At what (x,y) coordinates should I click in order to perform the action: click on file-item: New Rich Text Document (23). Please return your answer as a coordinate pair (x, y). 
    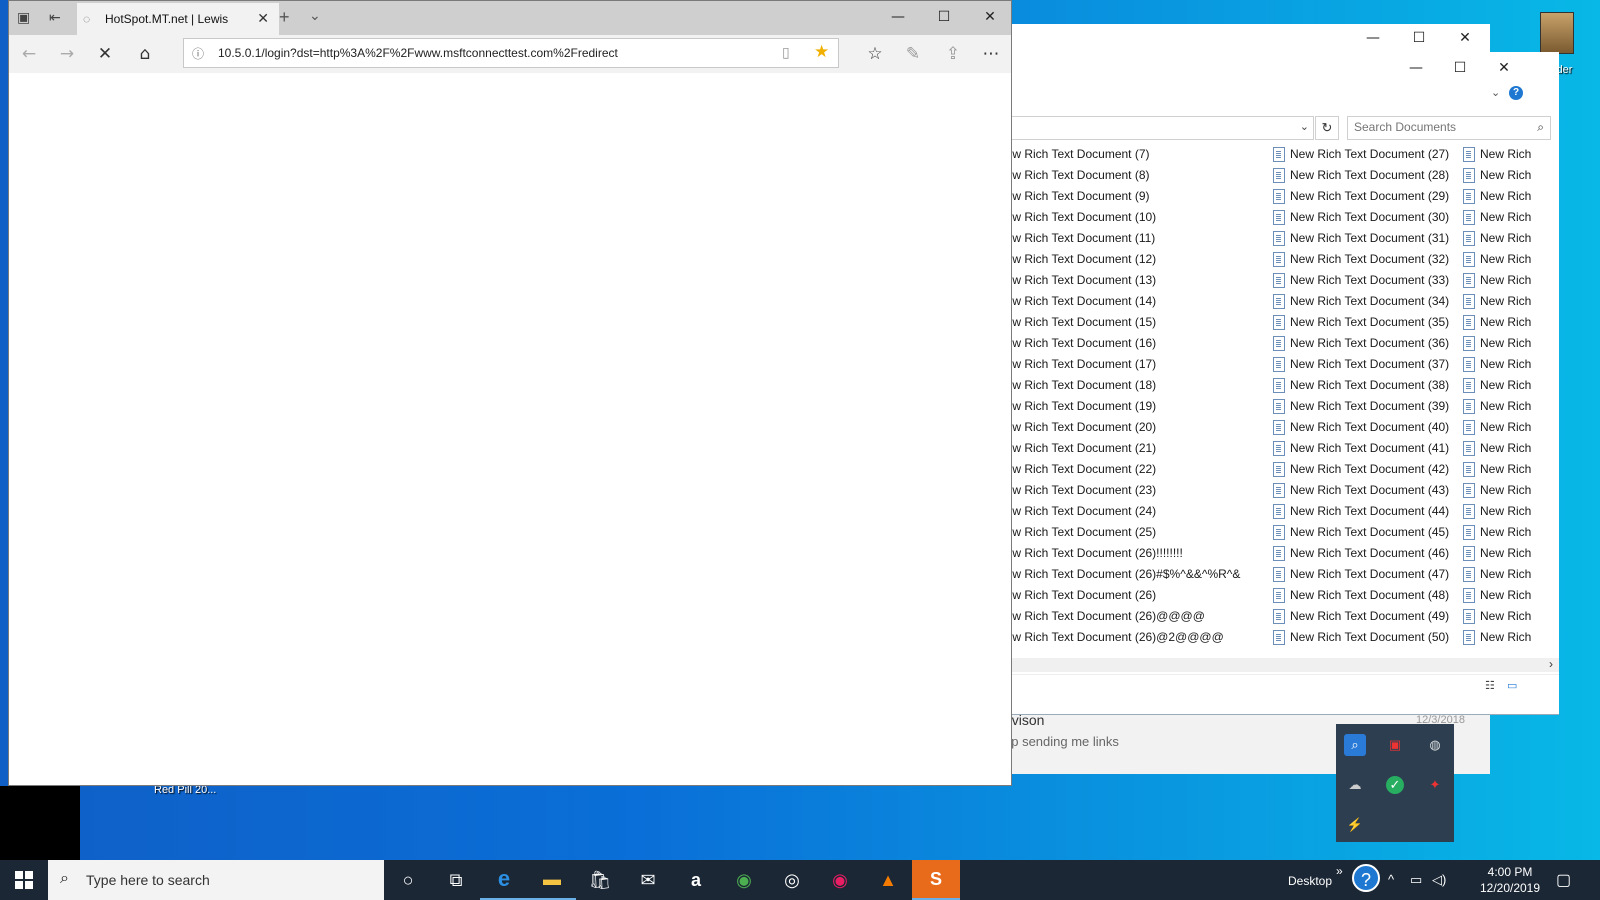
    Looking at the image, I should click on (1132, 490).